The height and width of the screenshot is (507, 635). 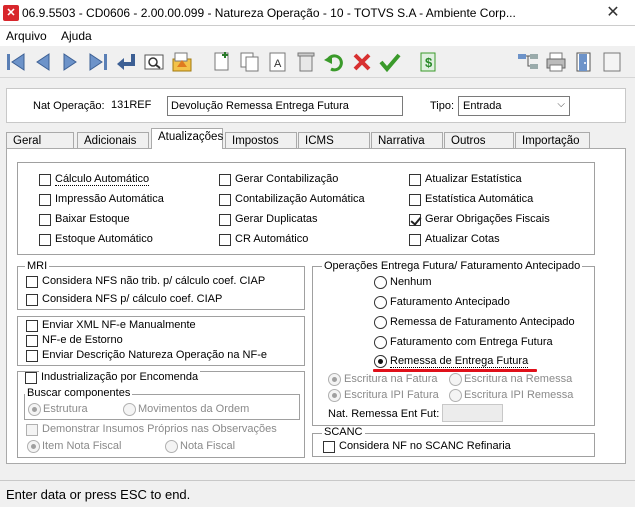 I want to click on escritura-ipi-remessa-radio, so click(x=455, y=395).